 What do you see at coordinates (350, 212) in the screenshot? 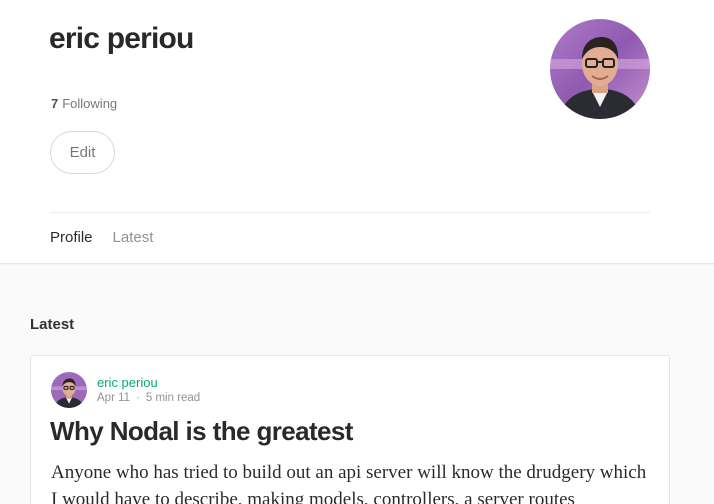
I see `header-divider` at bounding box center [350, 212].